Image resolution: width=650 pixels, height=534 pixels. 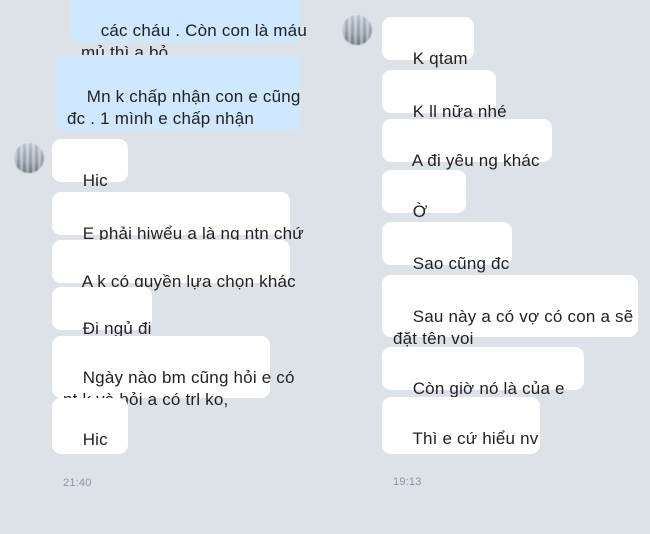 What do you see at coordinates (483, 372) in the screenshot?
I see `incoming-message: Còn giờ nó là của e` at bounding box center [483, 372].